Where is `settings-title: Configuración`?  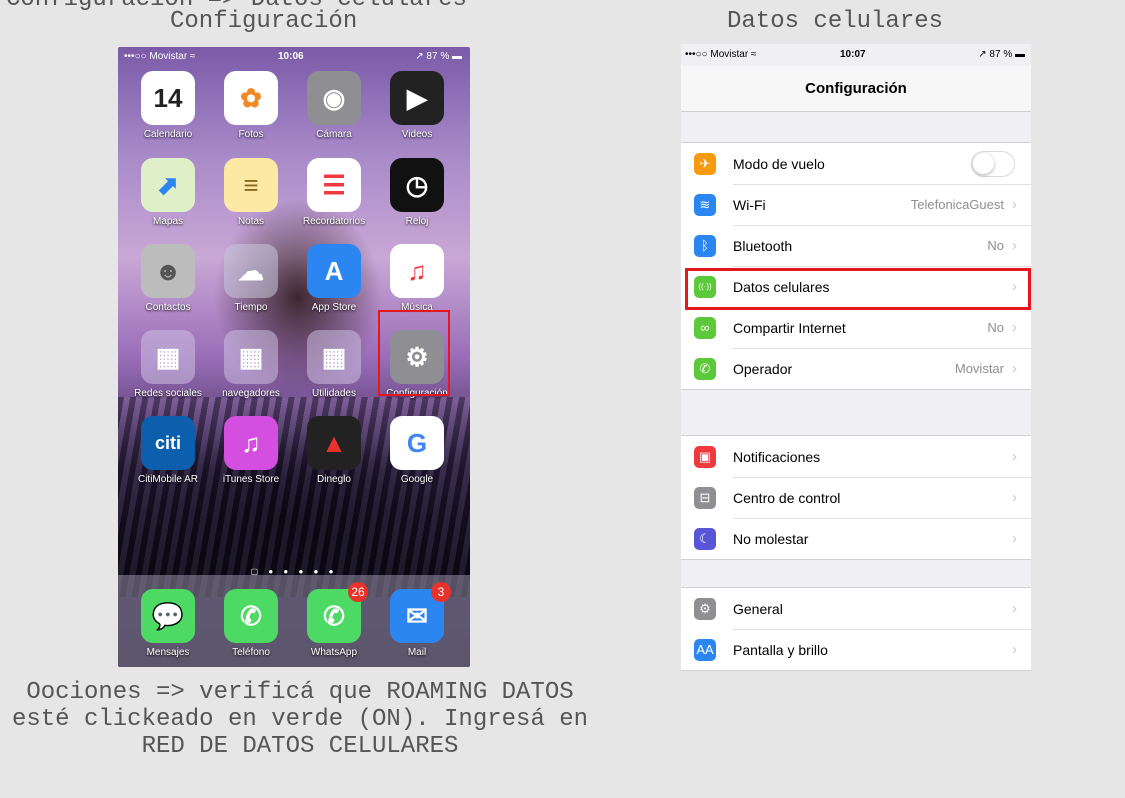
settings-title: Configuración is located at coordinates (856, 88).